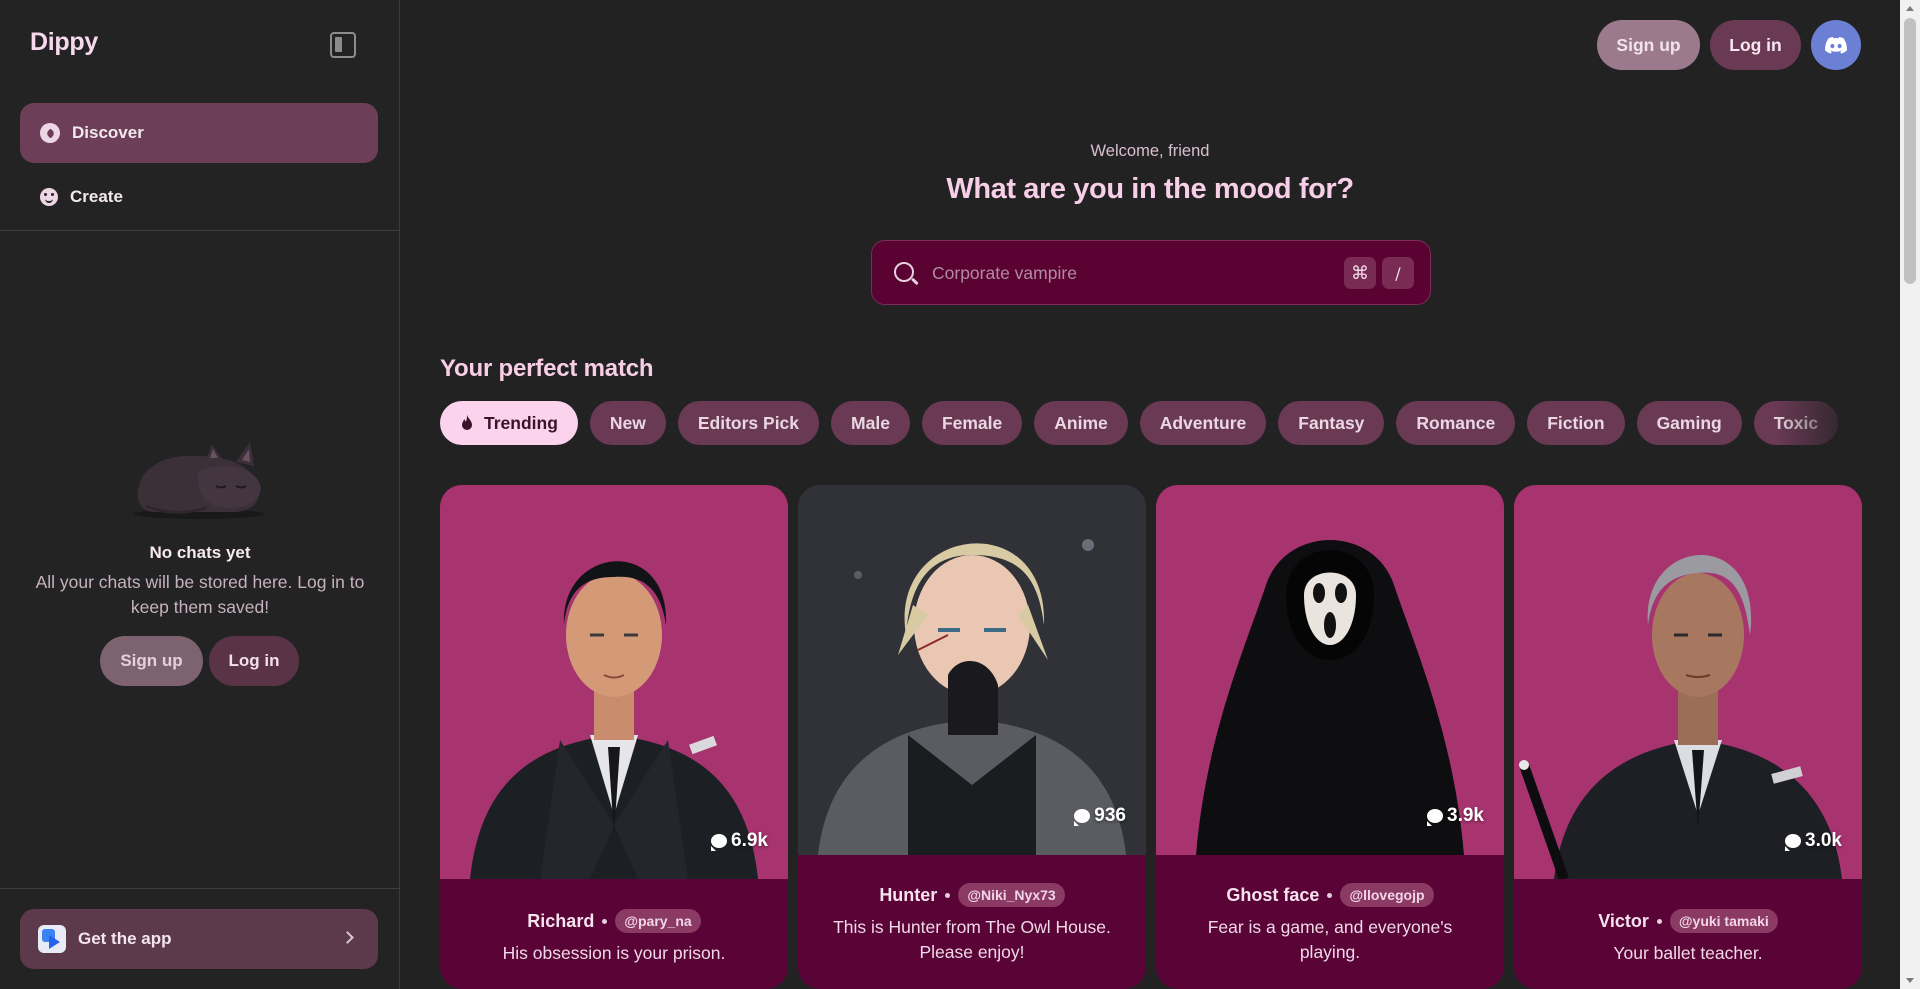 The height and width of the screenshot is (989, 1920). Describe the element at coordinates (1910, 8) in the screenshot. I see `scroll-up-icon` at that location.